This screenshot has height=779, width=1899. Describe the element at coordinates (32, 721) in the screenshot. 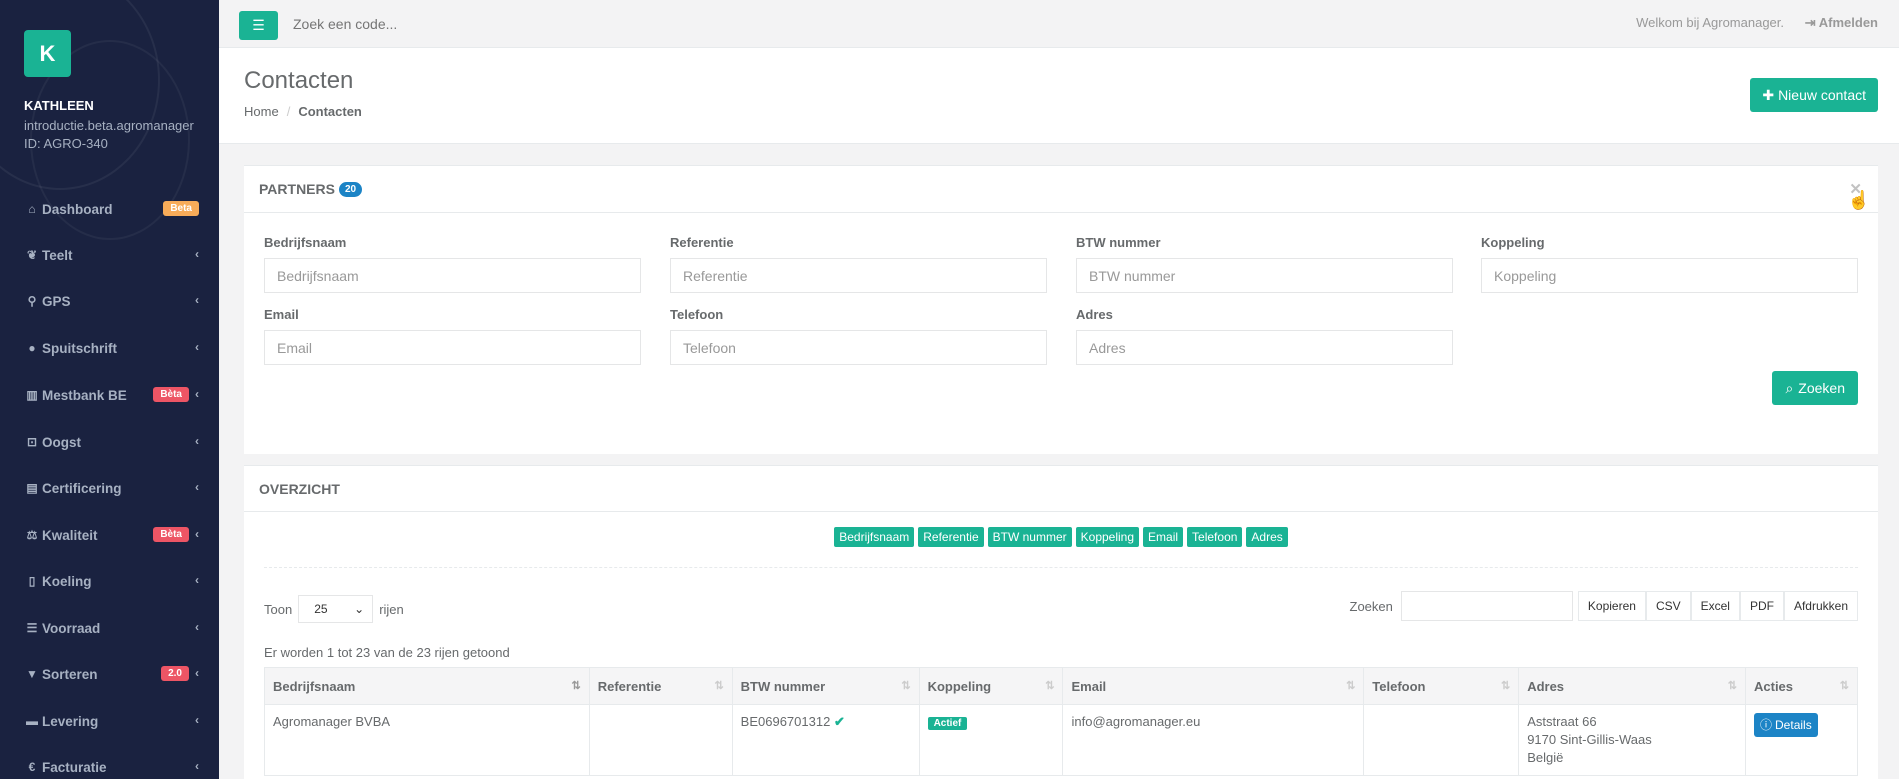

I see `truck-icon: ▬` at that location.